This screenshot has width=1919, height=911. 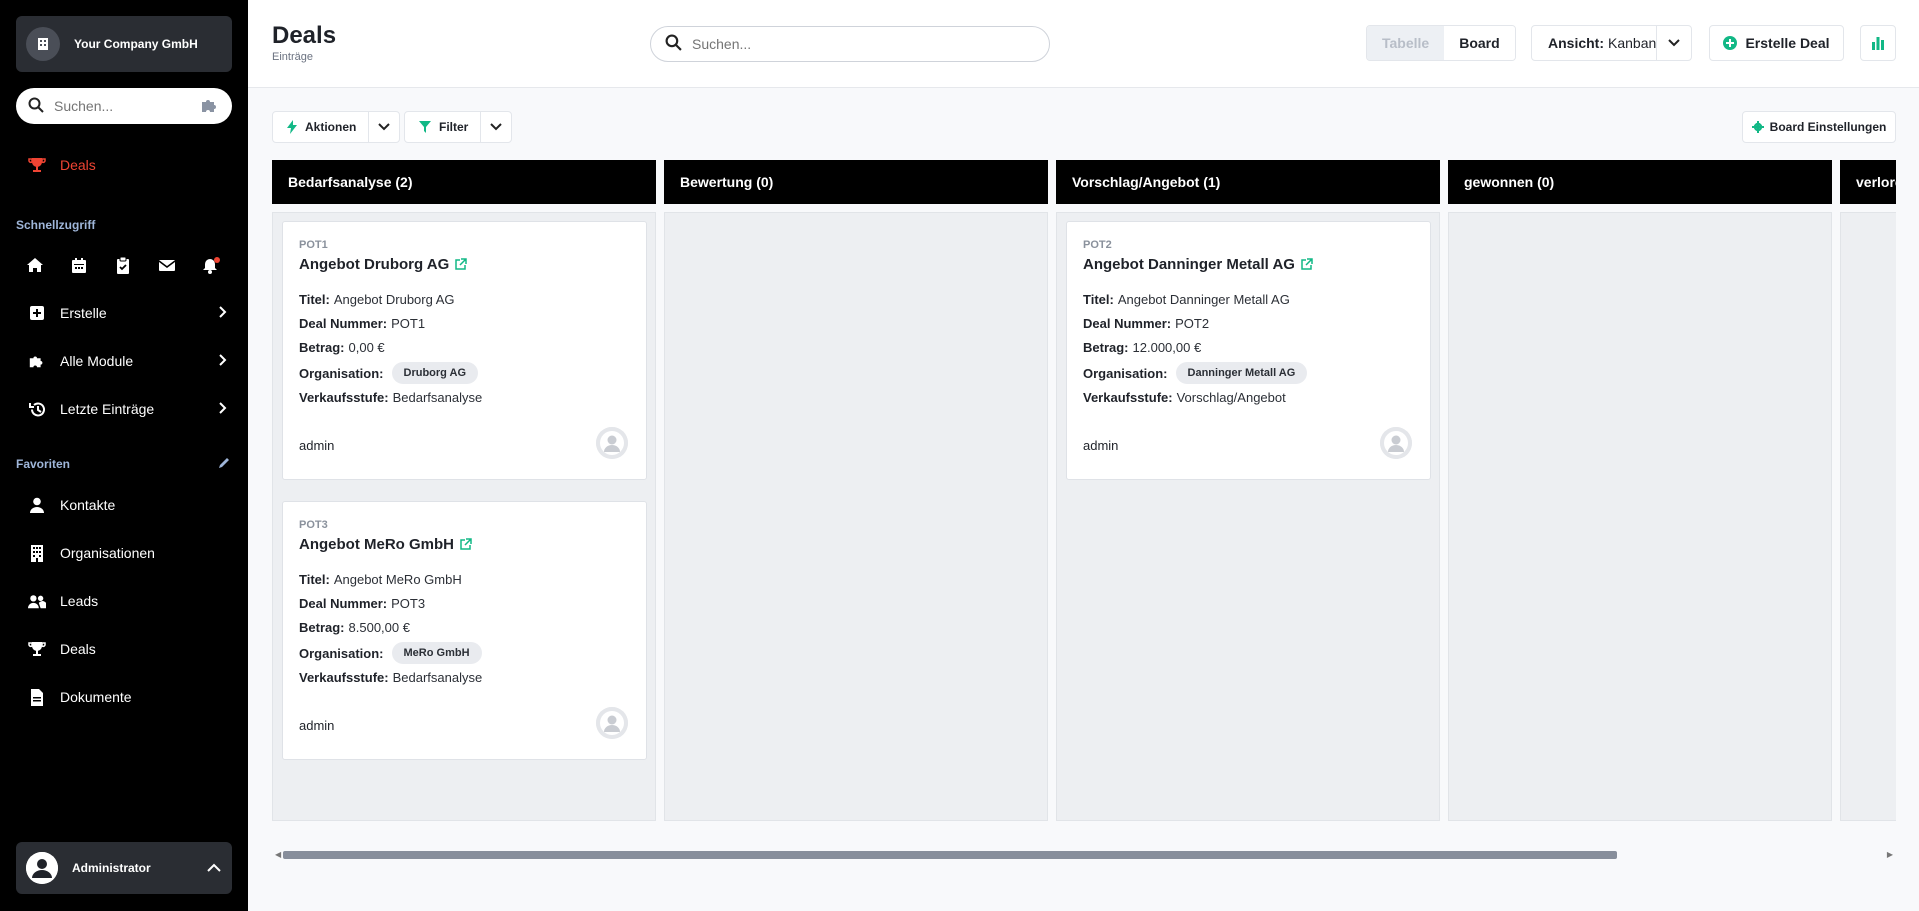 I want to click on bar-chart-icon, so click(x=1878, y=43).